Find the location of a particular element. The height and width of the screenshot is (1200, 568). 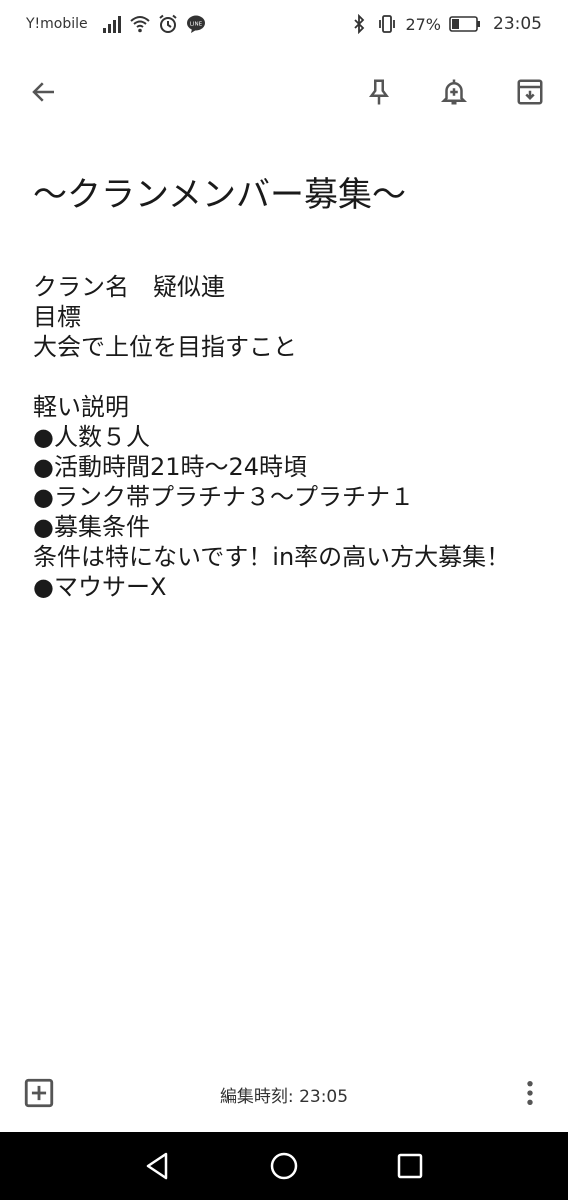

note-bottom-bar: 編集時刻: 23:05 is located at coordinates (284, 1094).